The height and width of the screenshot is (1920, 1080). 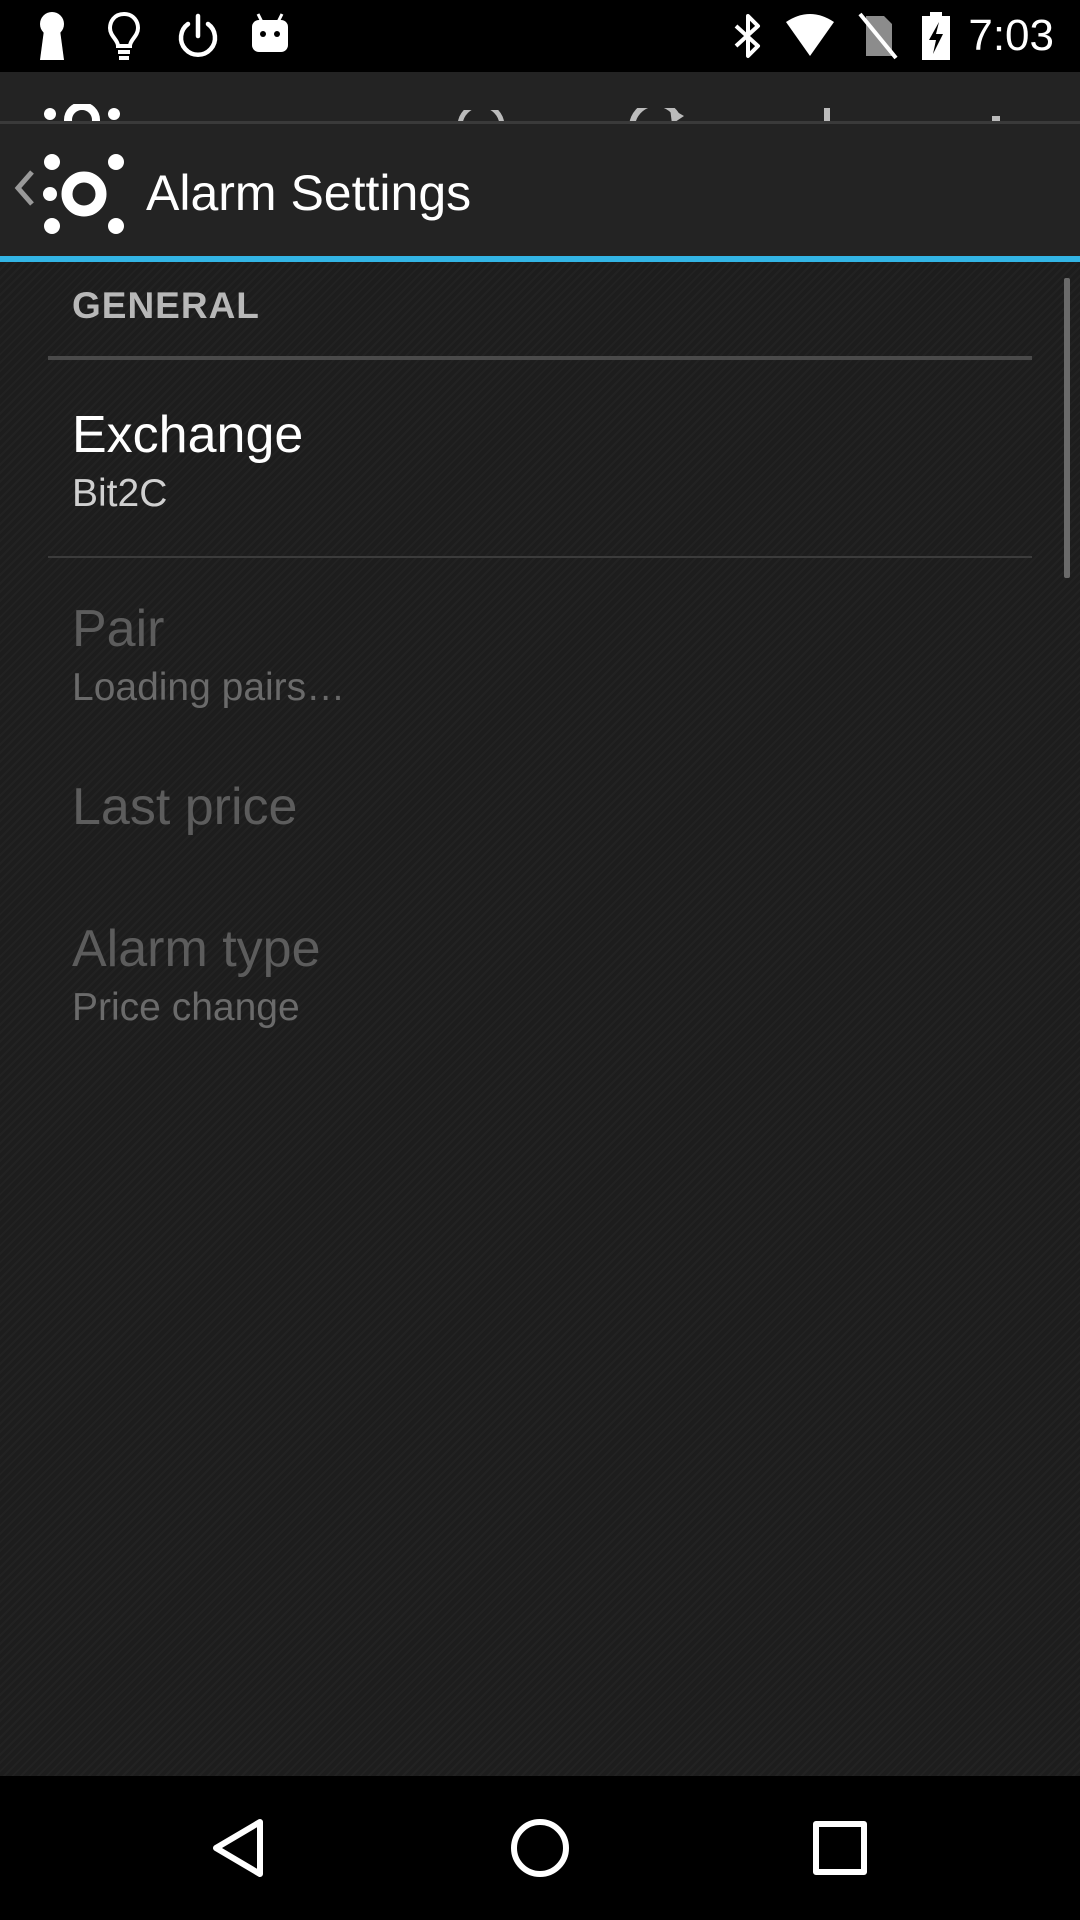 I want to click on android-icon, so click(x=270, y=32).